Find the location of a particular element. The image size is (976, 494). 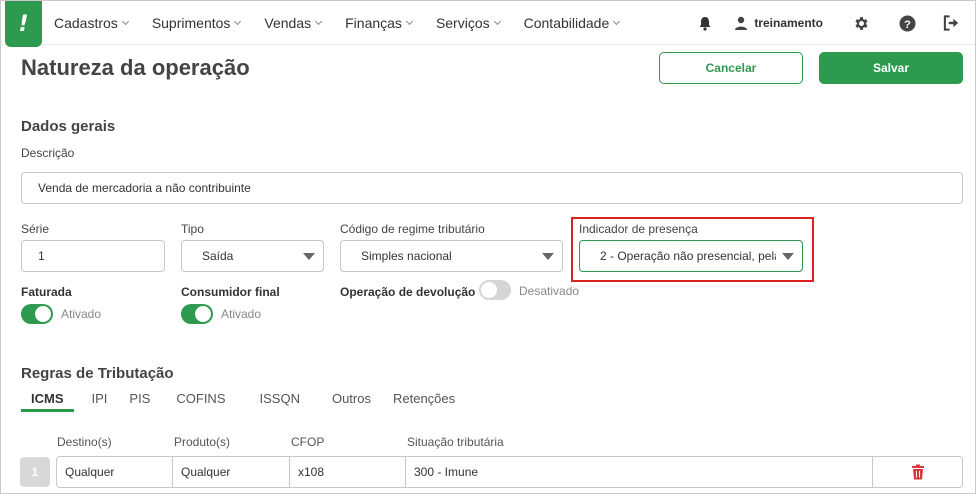

serie-input: 1 is located at coordinates (93, 256).